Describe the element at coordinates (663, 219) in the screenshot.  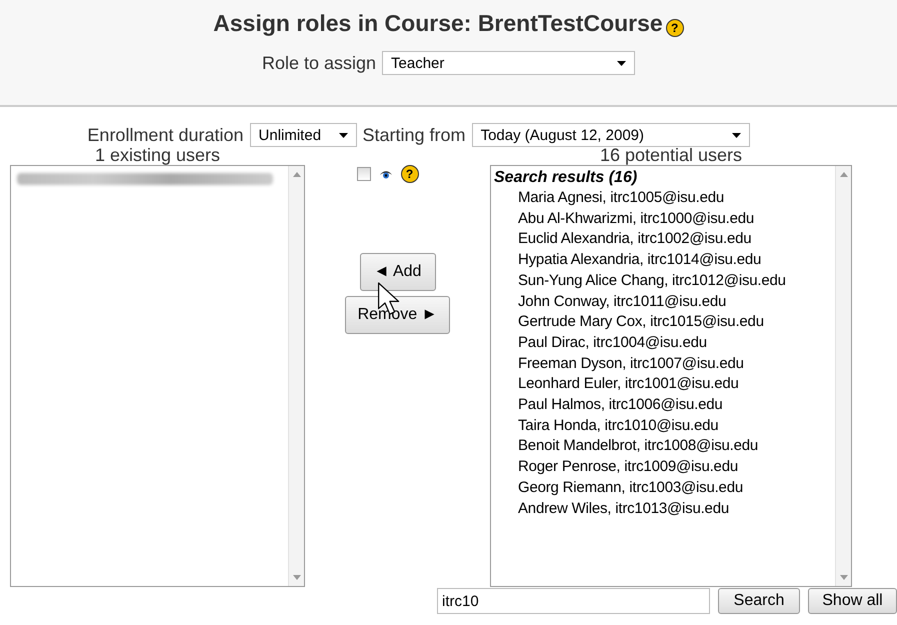
I see `user-option: Abu Al-Khwarizmi, itrc1000@isu.edu` at that location.